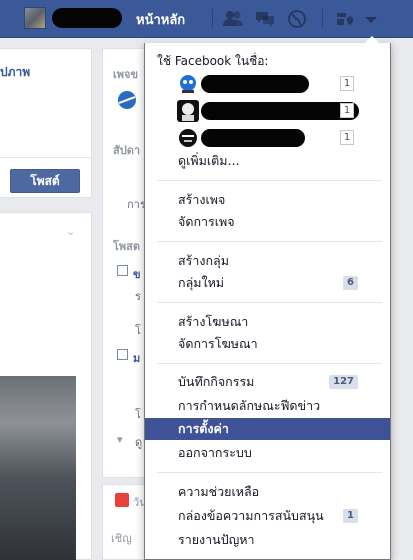 The height and width of the screenshot is (560, 413). Describe the element at coordinates (213, 61) in the screenshot. I see `use-facebook-as-header: ใช้ Facebook ในชื่อ:` at that location.